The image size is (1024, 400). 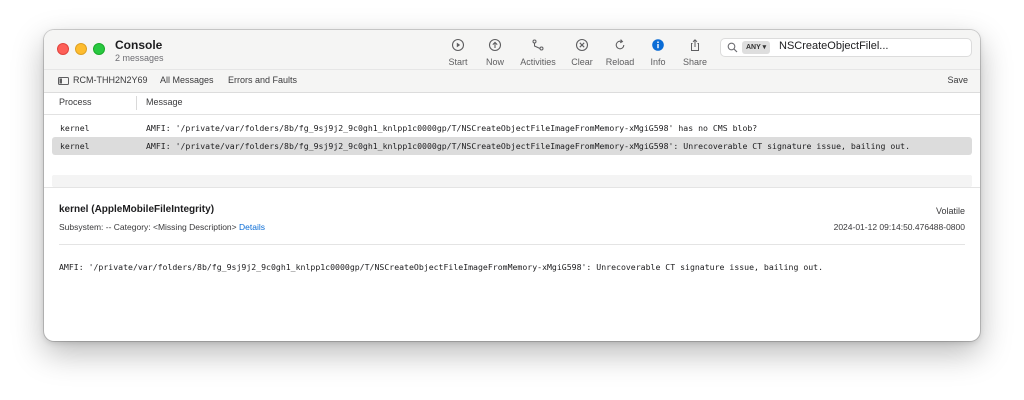 I want to click on column-message: Message, so click(x=164, y=102).